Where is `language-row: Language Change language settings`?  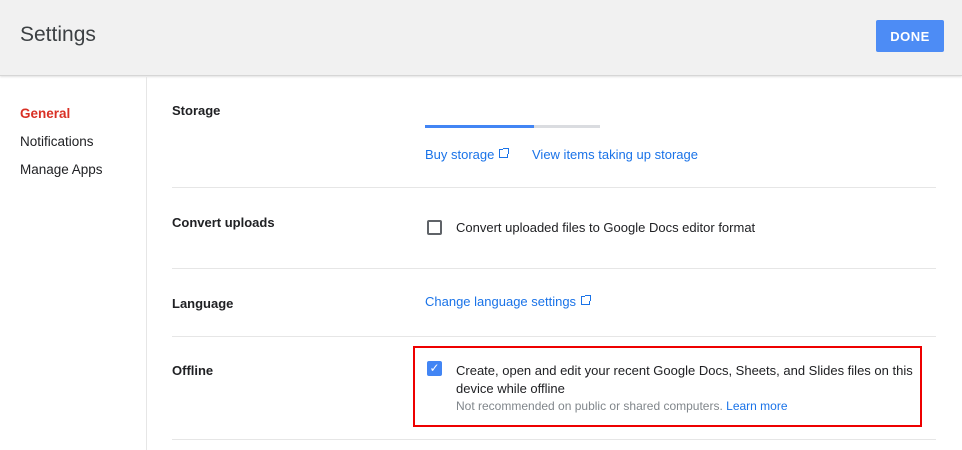
language-row: Language Change language settings is located at coordinates (554, 303).